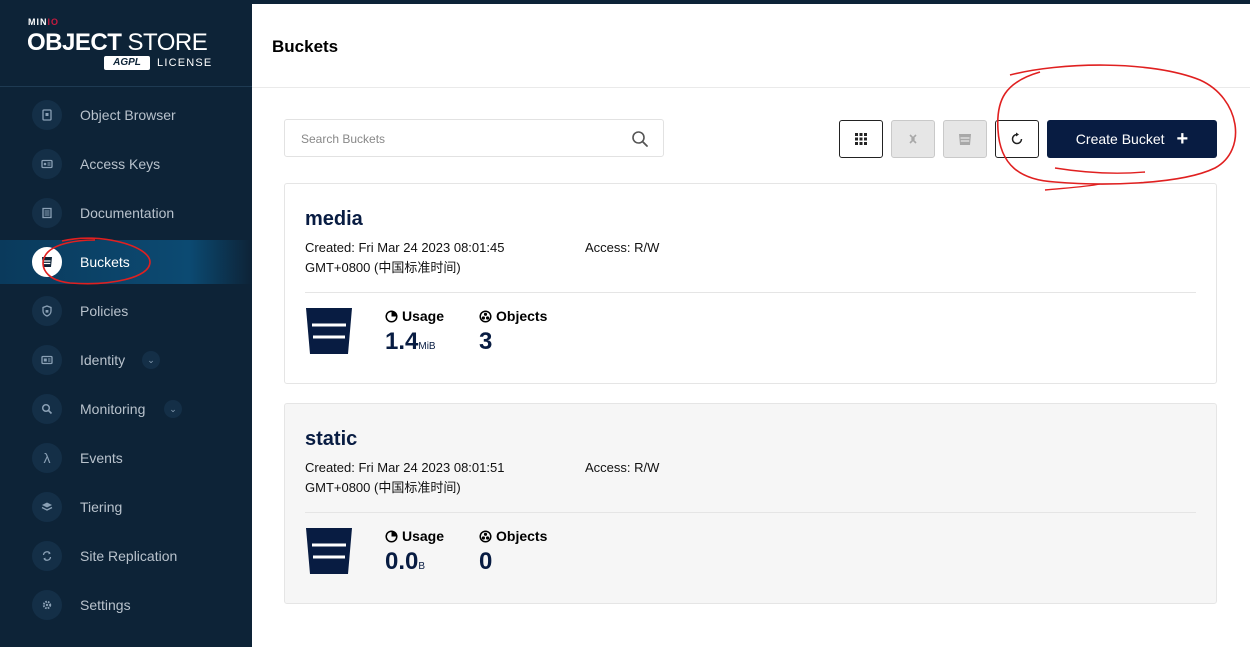 The image size is (1250, 647). What do you see at coordinates (427, 346) in the screenshot?
I see `usage-unit: MiB` at bounding box center [427, 346].